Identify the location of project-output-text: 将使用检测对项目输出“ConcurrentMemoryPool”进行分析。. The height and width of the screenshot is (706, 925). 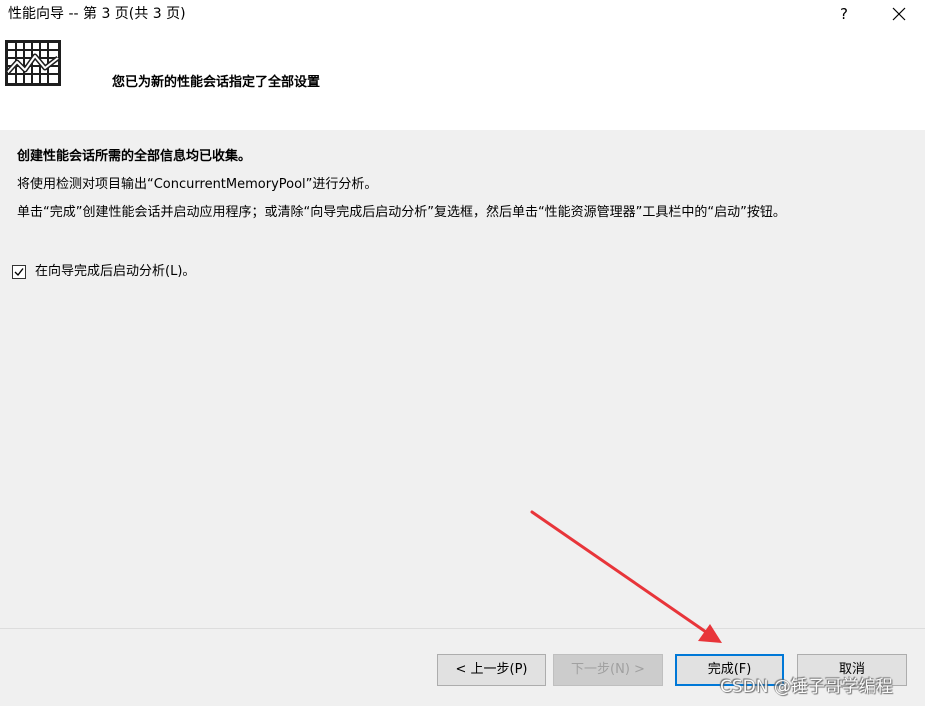
(197, 184).